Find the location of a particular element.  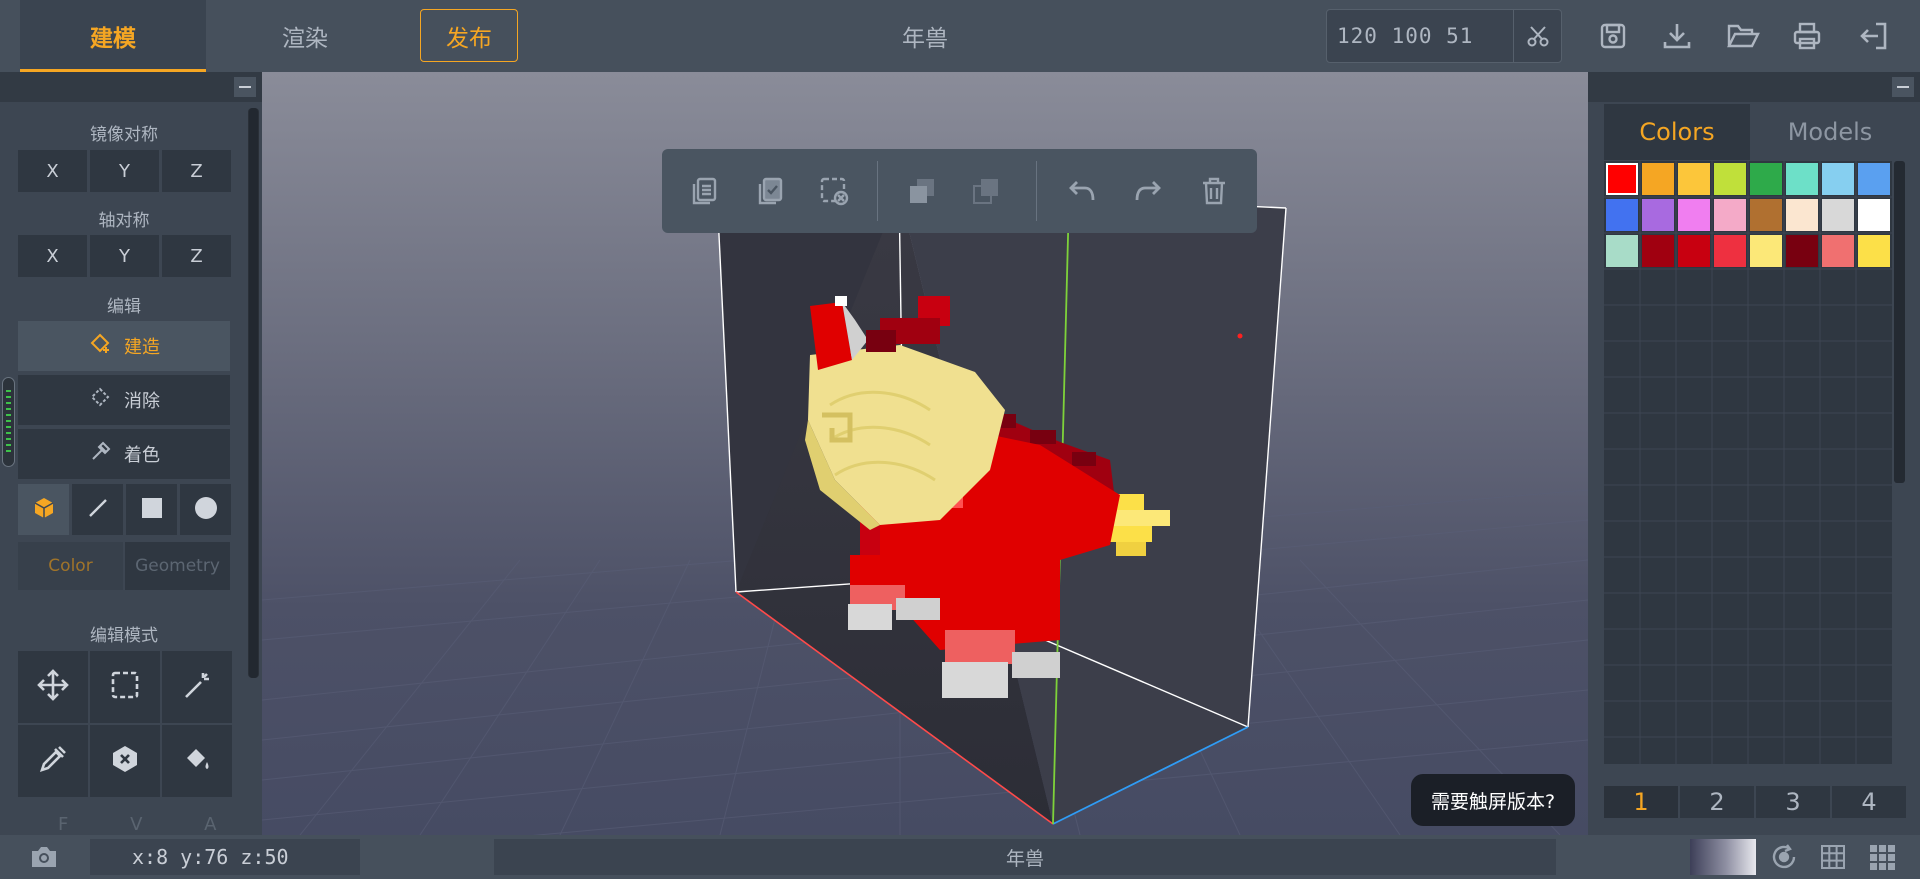

copy-icon is located at coordinates (704, 191).